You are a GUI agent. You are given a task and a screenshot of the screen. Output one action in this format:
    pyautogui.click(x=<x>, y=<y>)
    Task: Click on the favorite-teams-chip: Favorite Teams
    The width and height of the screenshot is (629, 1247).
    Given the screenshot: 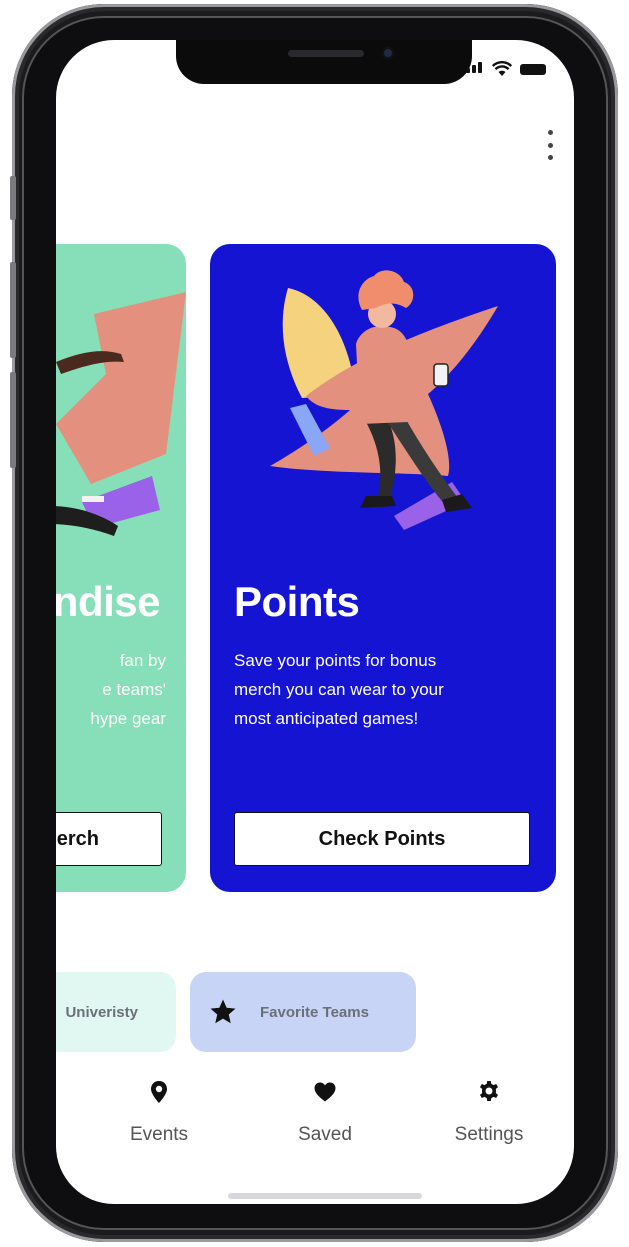 What is the action you would take?
    pyautogui.click(x=303, y=1012)
    